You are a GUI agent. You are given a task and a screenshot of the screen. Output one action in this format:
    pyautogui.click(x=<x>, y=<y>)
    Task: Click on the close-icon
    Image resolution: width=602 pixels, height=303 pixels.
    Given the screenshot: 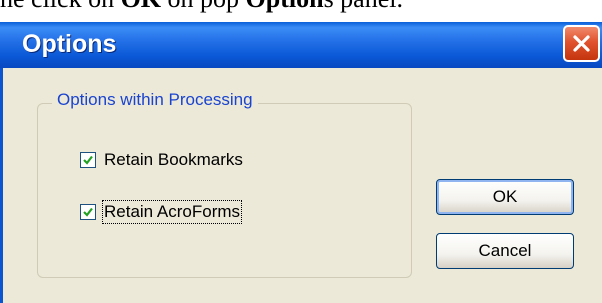 What is the action you would take?
    pyautogui.click(x=581, y=43)
    